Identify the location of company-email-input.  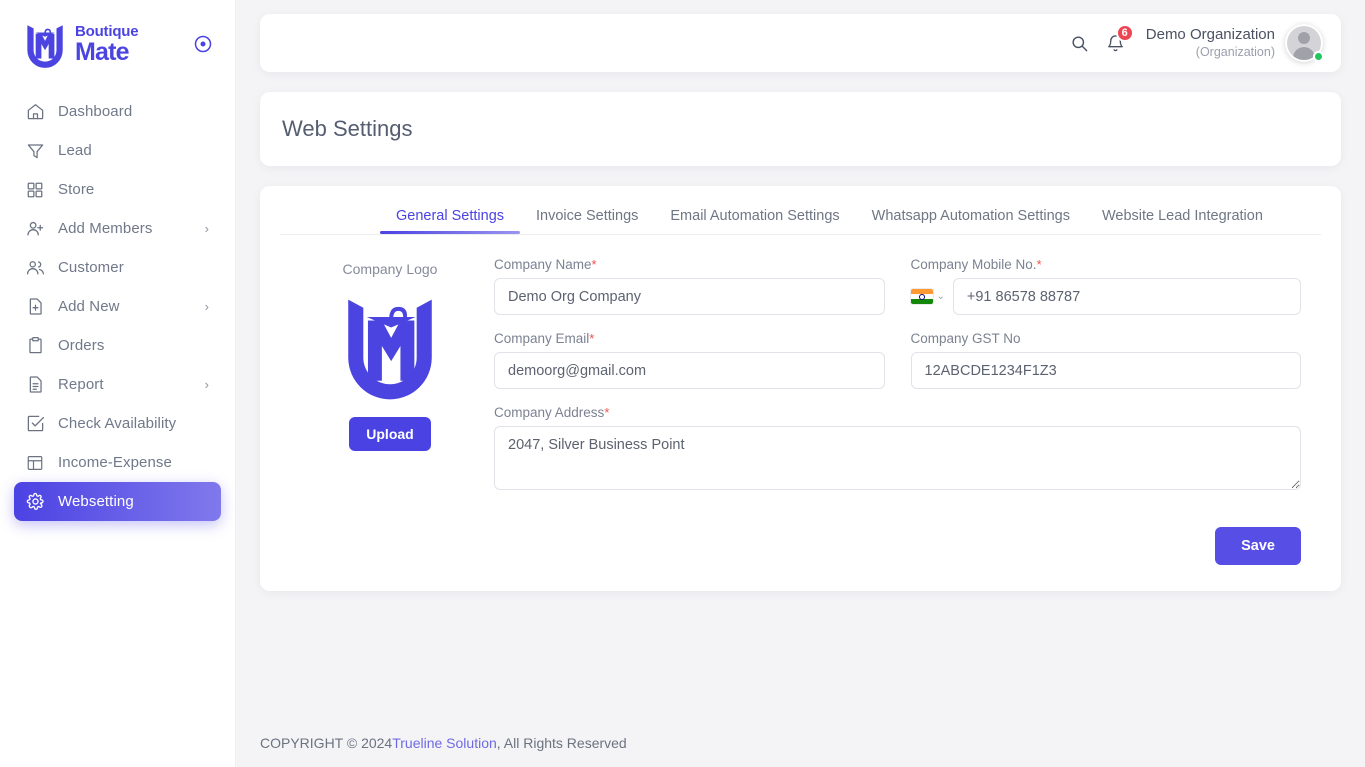
(689, 370).